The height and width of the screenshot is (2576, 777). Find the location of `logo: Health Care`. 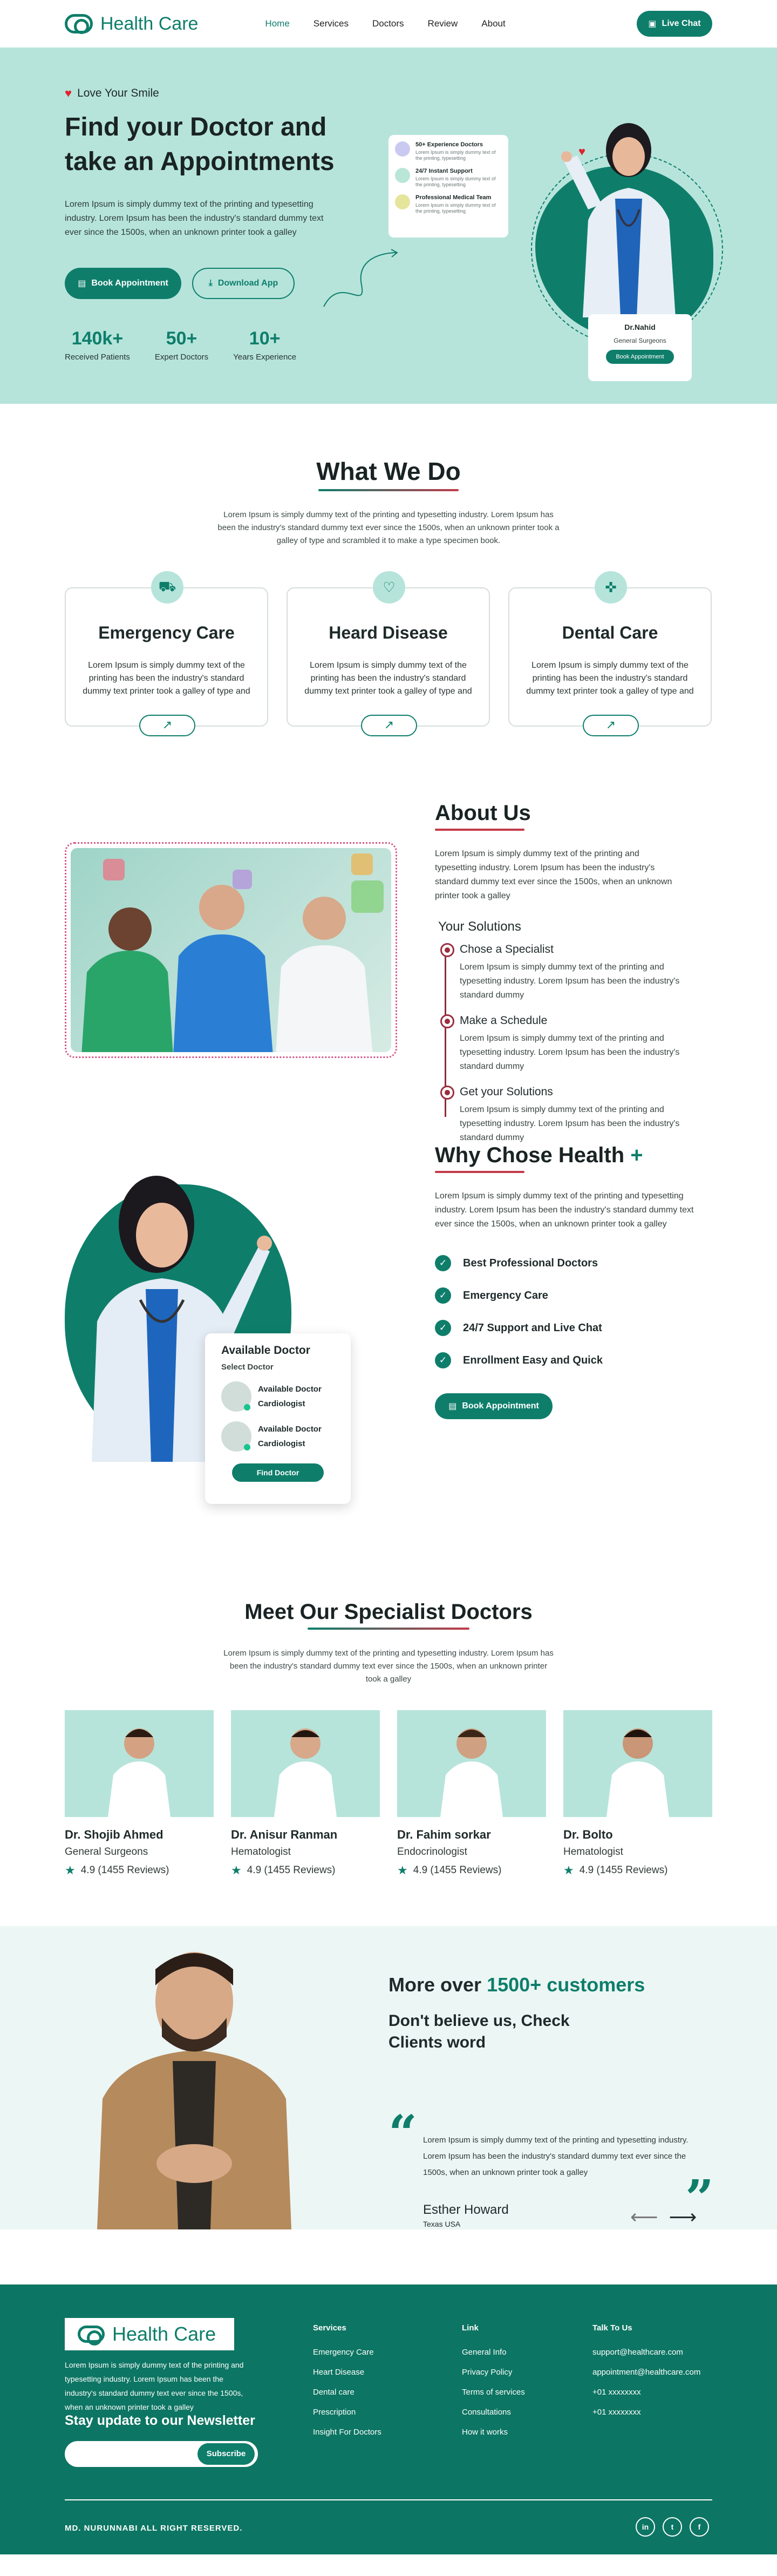

logo: Health Care is located at coordinates (131, 24).